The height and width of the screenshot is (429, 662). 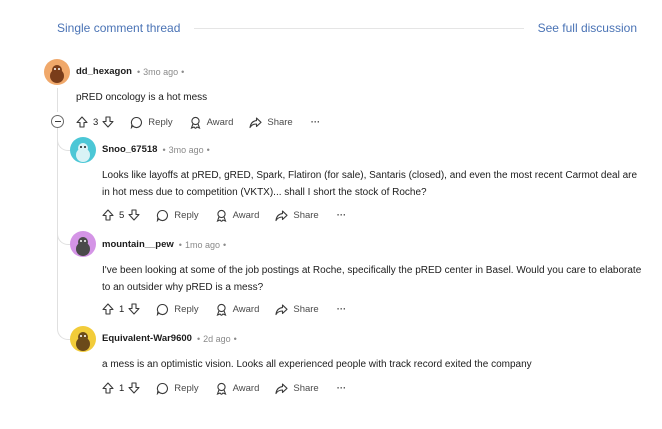 What do you see at coordinates (118, 28) in the screenshot?
I see `single-comment-thread-link: Single comment thread` at bounding box center [118, 28].